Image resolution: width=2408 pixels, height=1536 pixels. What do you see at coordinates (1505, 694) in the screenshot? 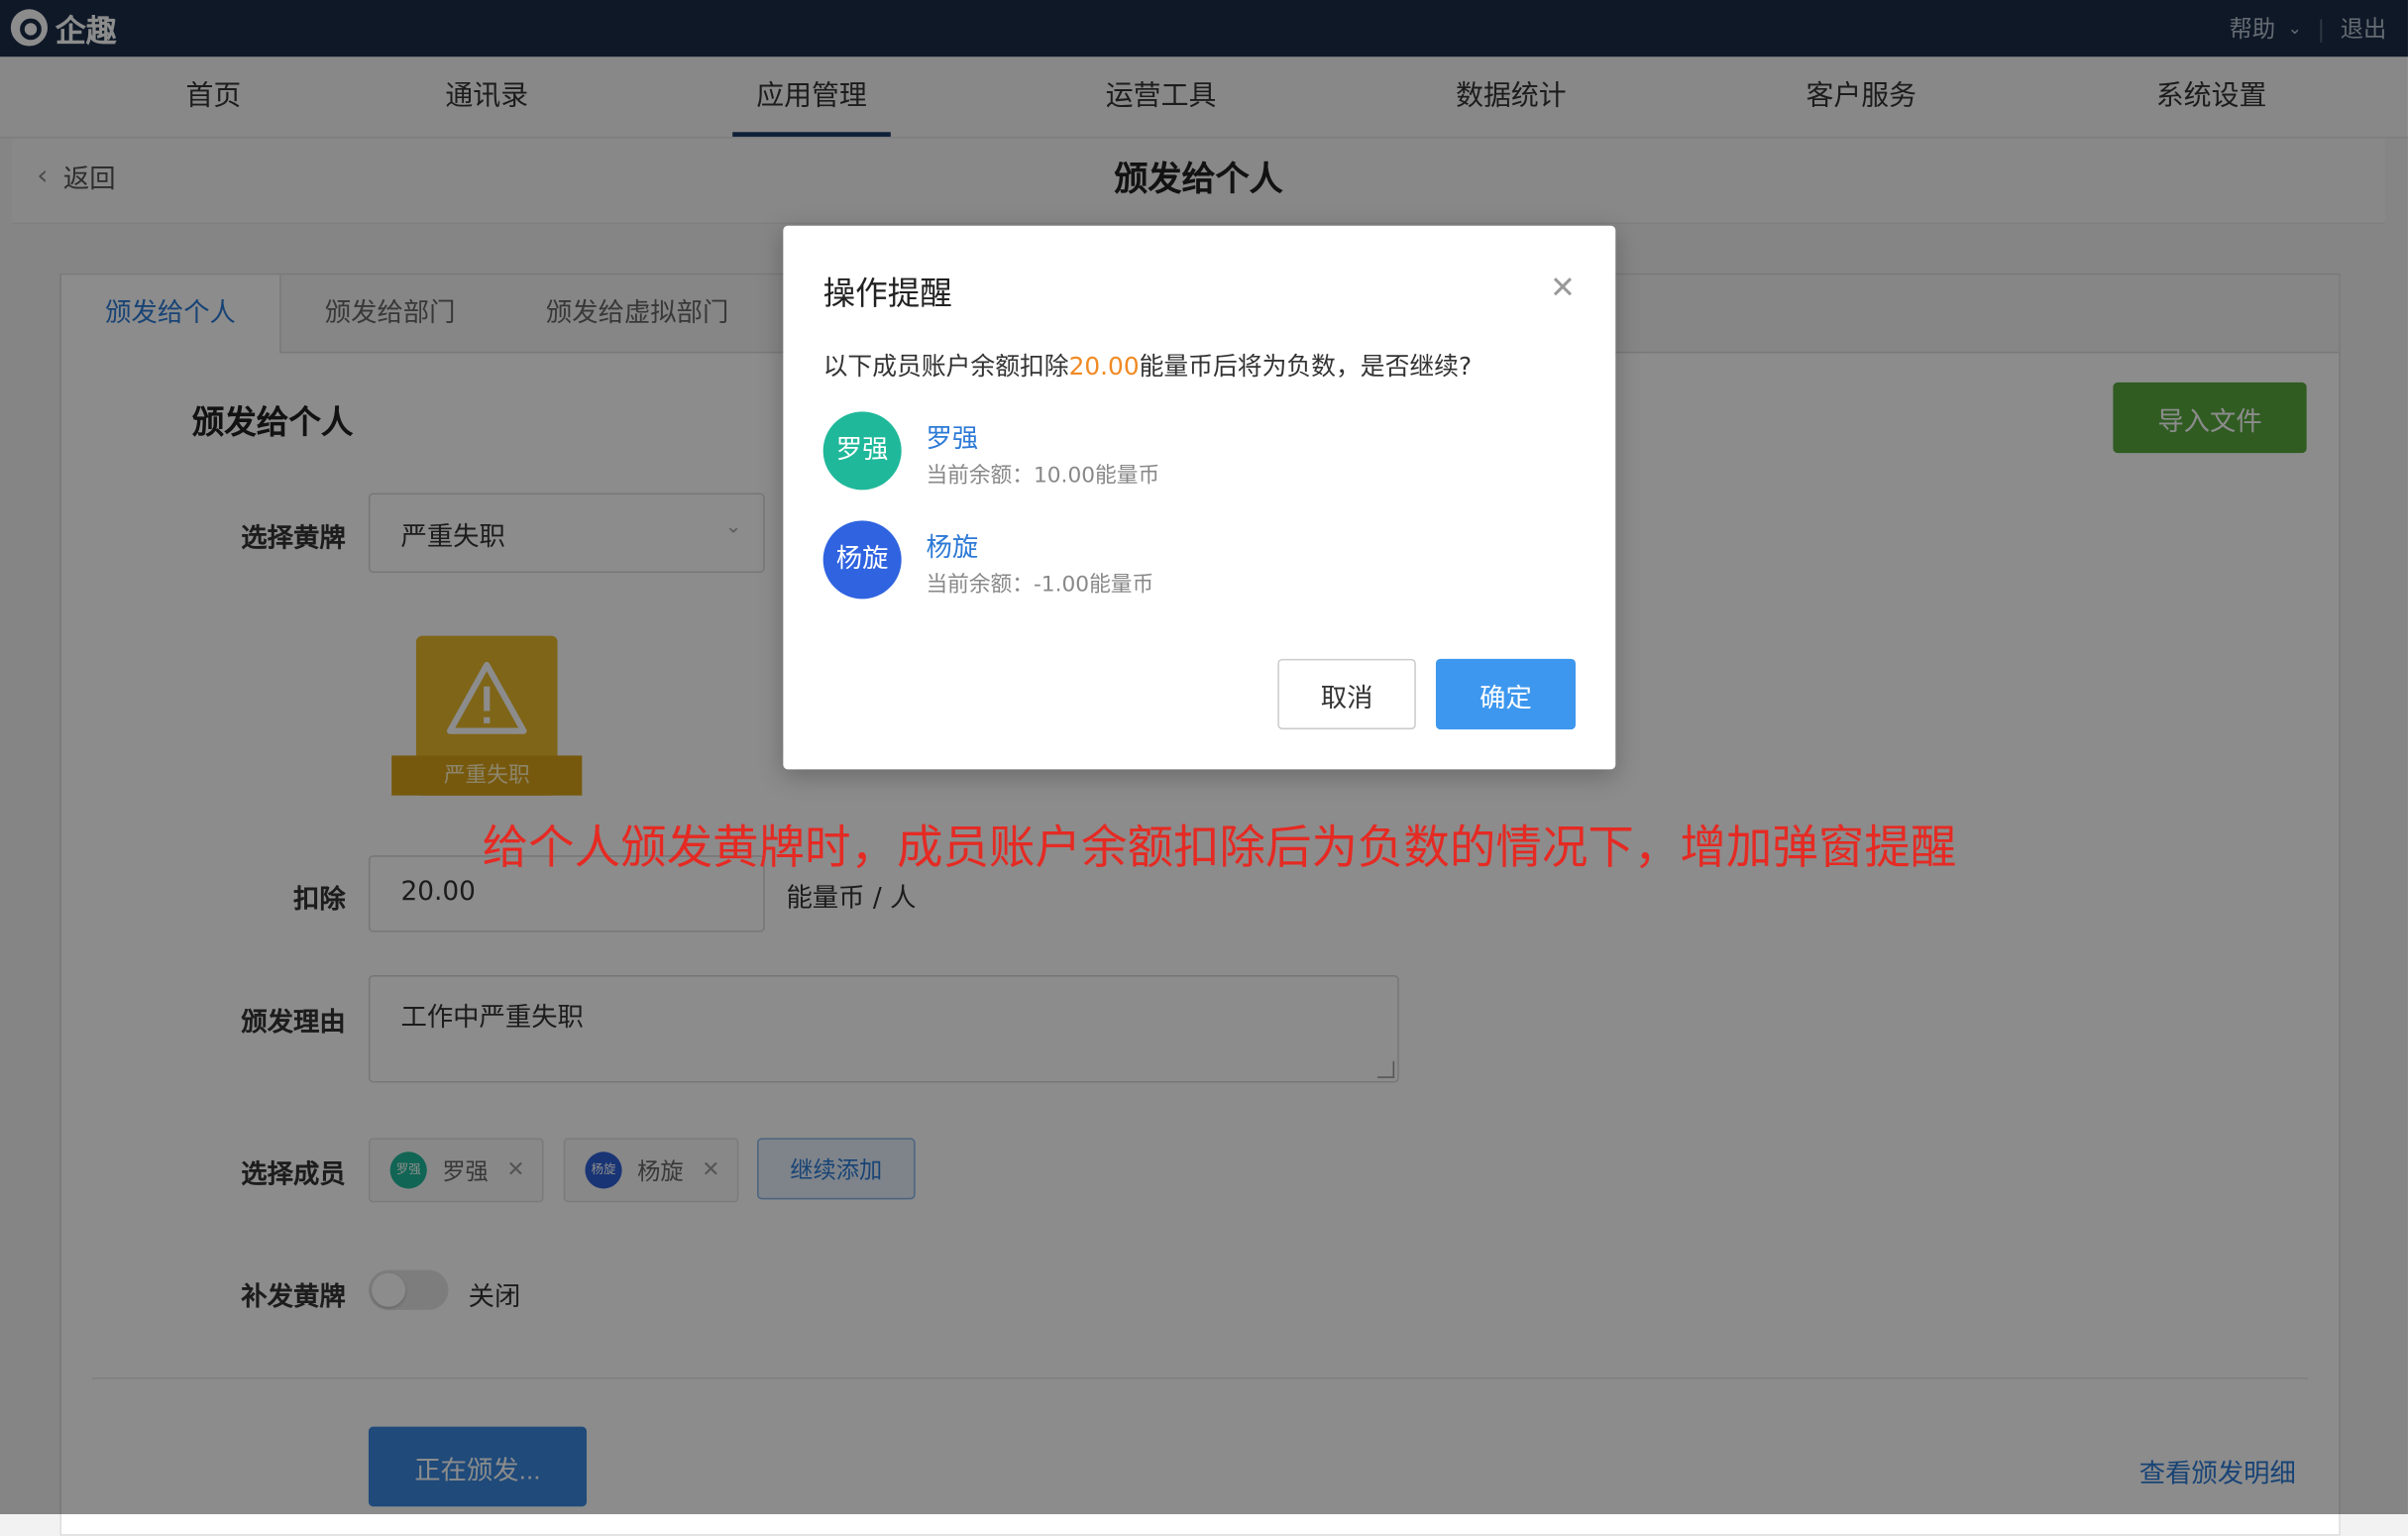
I see `confirm-button: 确定` at bounding box center [1505, 694].